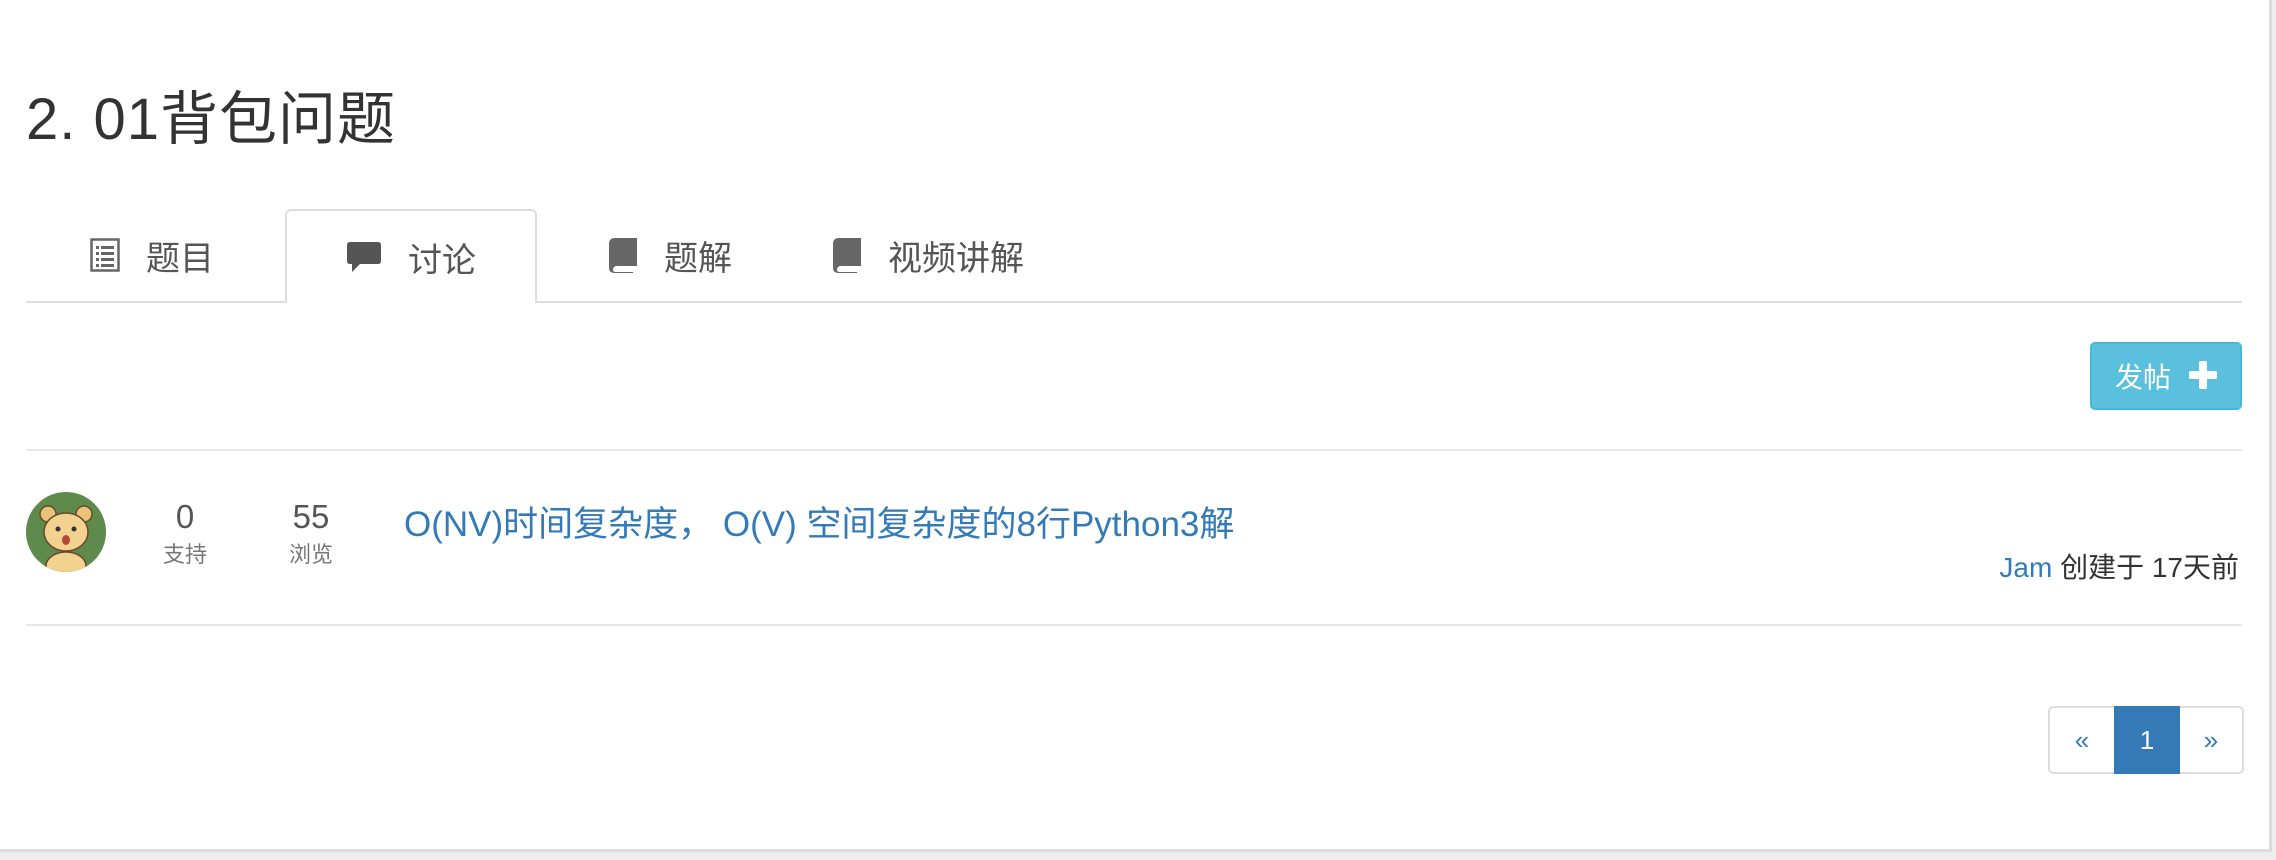 The width and height of the screenshot is (2276, 860). I want to click on tab-discussion: 讨论, so click(411, 256).